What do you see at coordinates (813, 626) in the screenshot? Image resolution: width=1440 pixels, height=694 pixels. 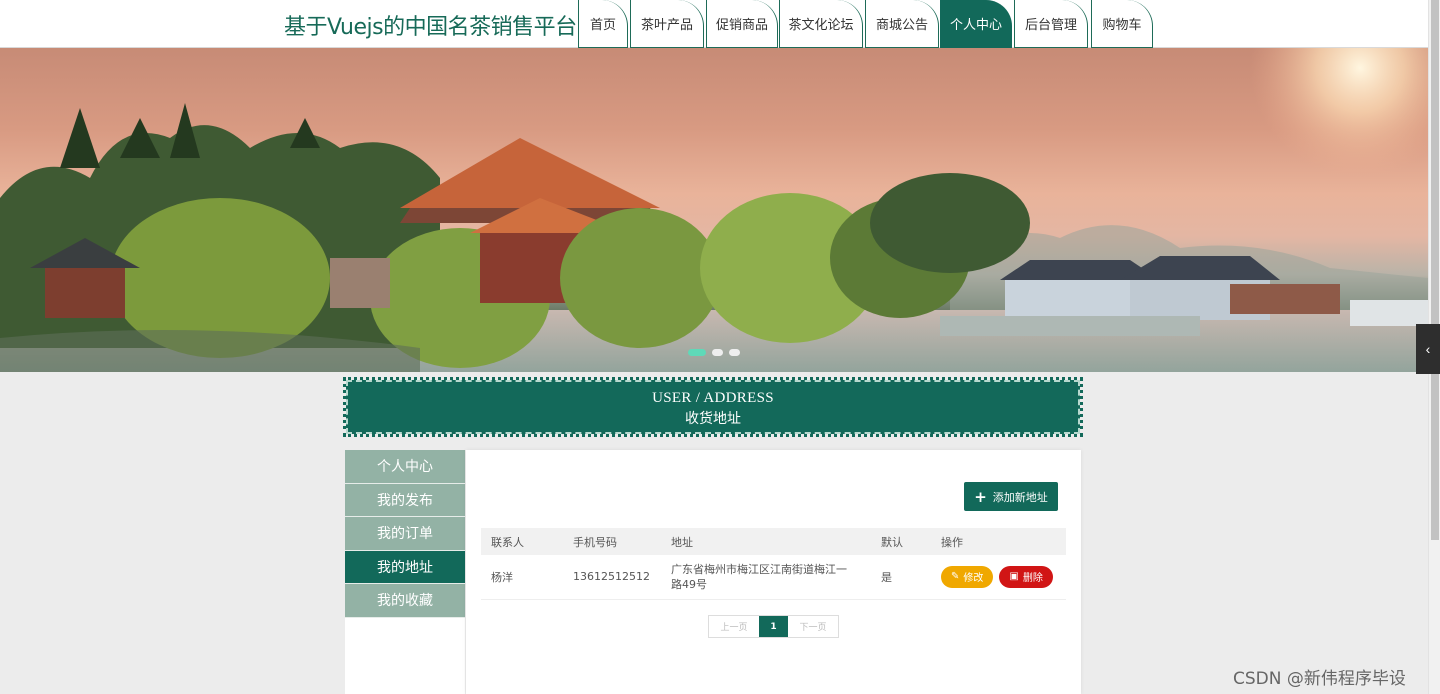 I see `pagination-next-button: 下一页` at bounding box center [813, 626].